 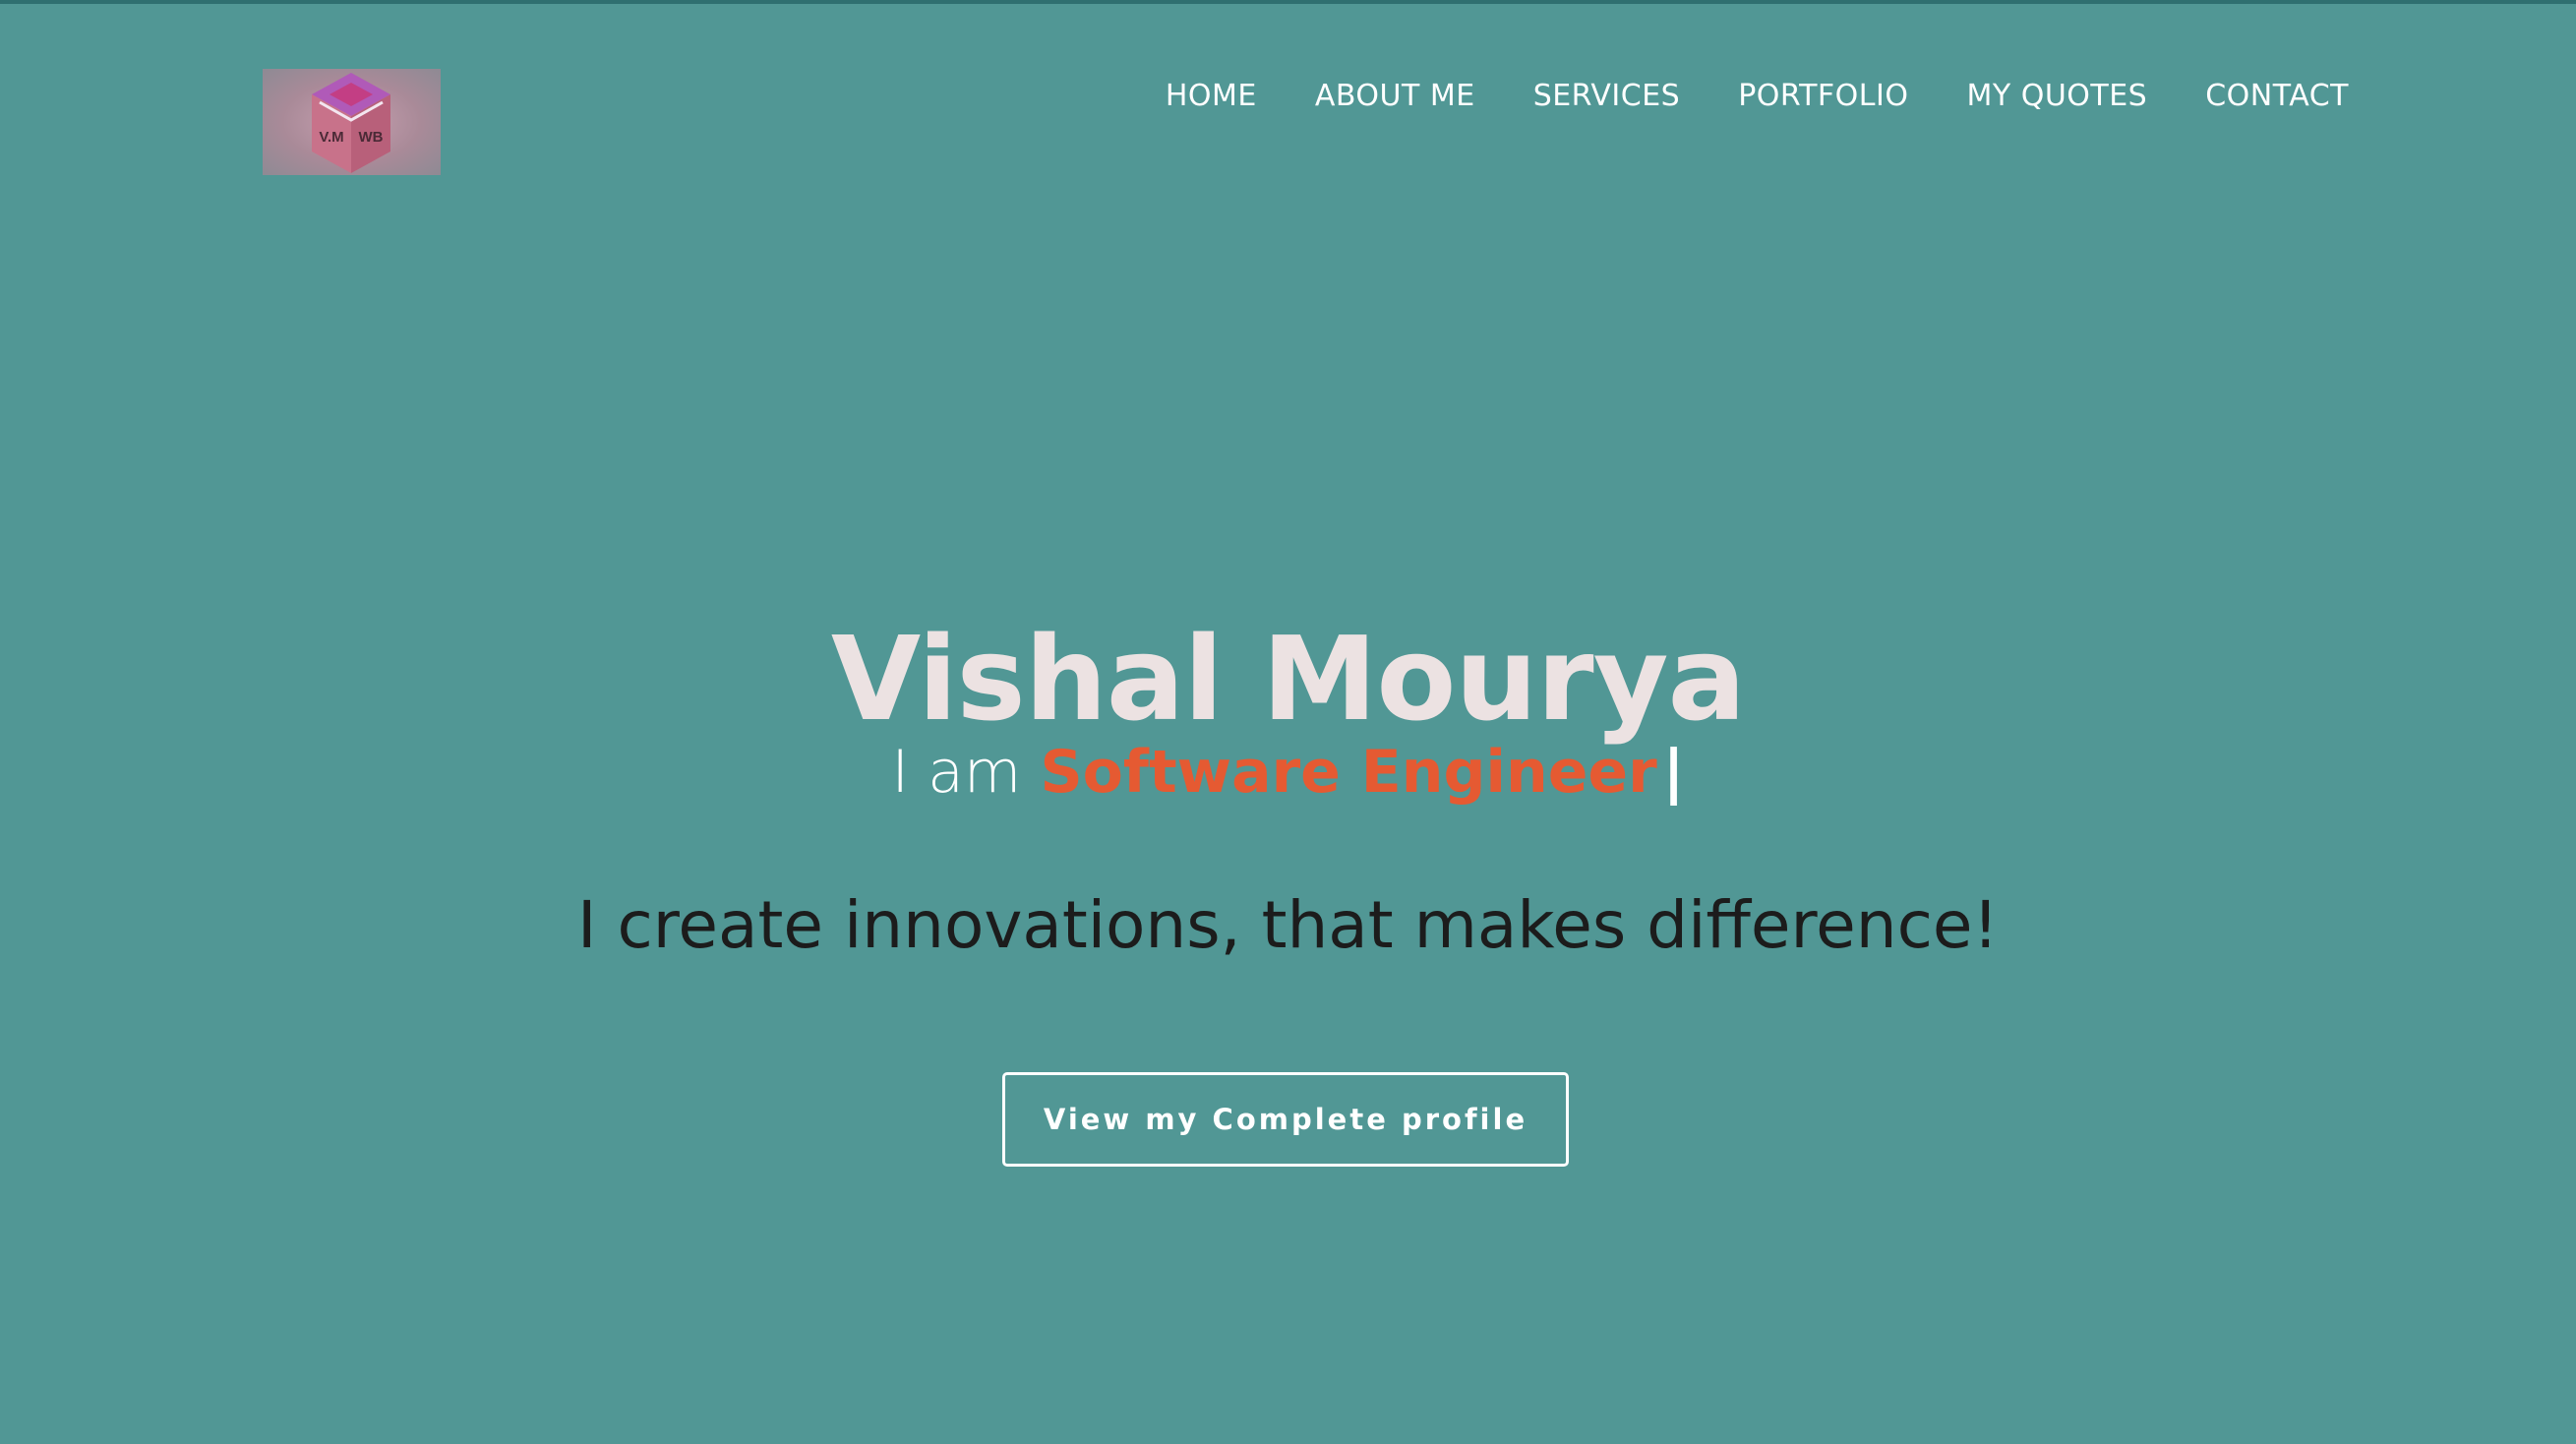 What do you see at coordinates (1823, 96) in the screenshot?
I see `nav-portfolio: PORTFOLIO` at bounding box center [1823, 96].